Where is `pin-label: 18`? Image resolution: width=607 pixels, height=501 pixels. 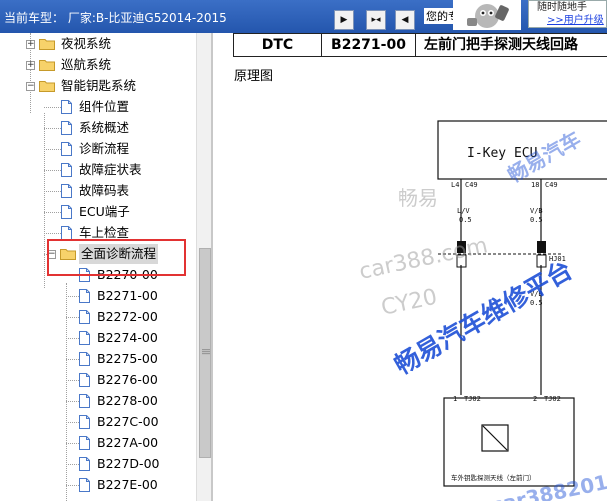 pin-label: 18 is located at coordinates (535, 185).